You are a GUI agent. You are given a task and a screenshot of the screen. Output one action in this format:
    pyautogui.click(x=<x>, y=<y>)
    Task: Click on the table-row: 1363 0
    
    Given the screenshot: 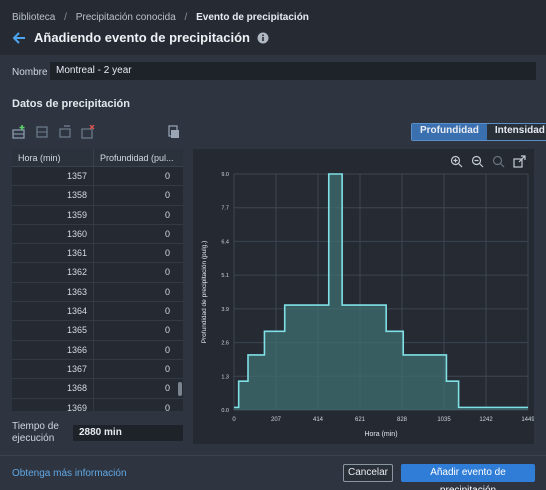 What is the action you would take?
    pyautogui.click(x=97, y=292)
    